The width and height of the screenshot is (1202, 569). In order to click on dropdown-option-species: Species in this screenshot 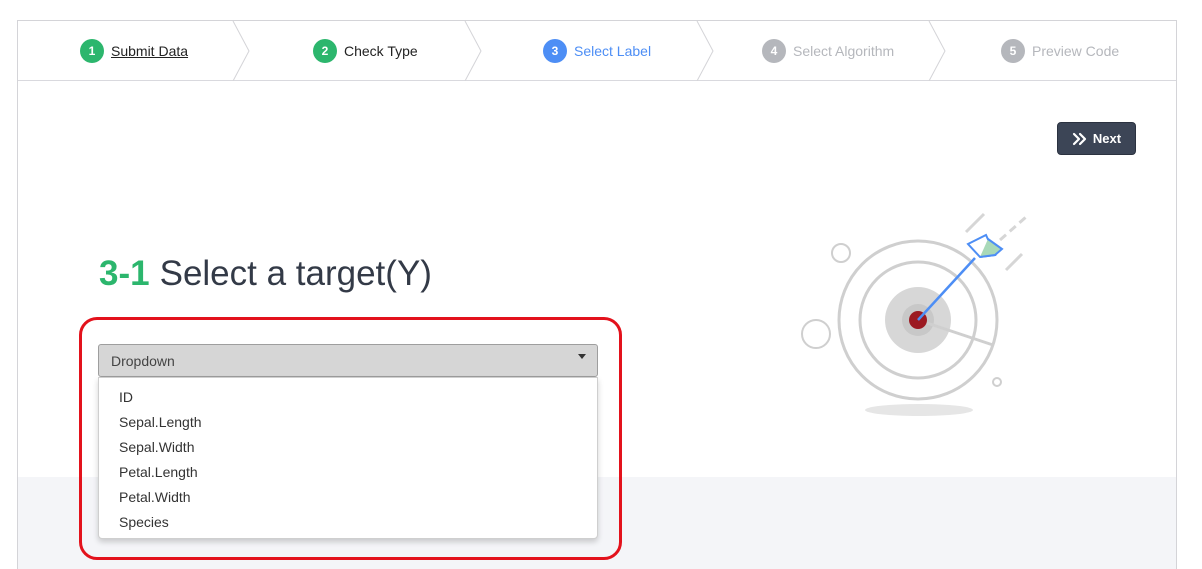, I will do `click(348, 521)`.